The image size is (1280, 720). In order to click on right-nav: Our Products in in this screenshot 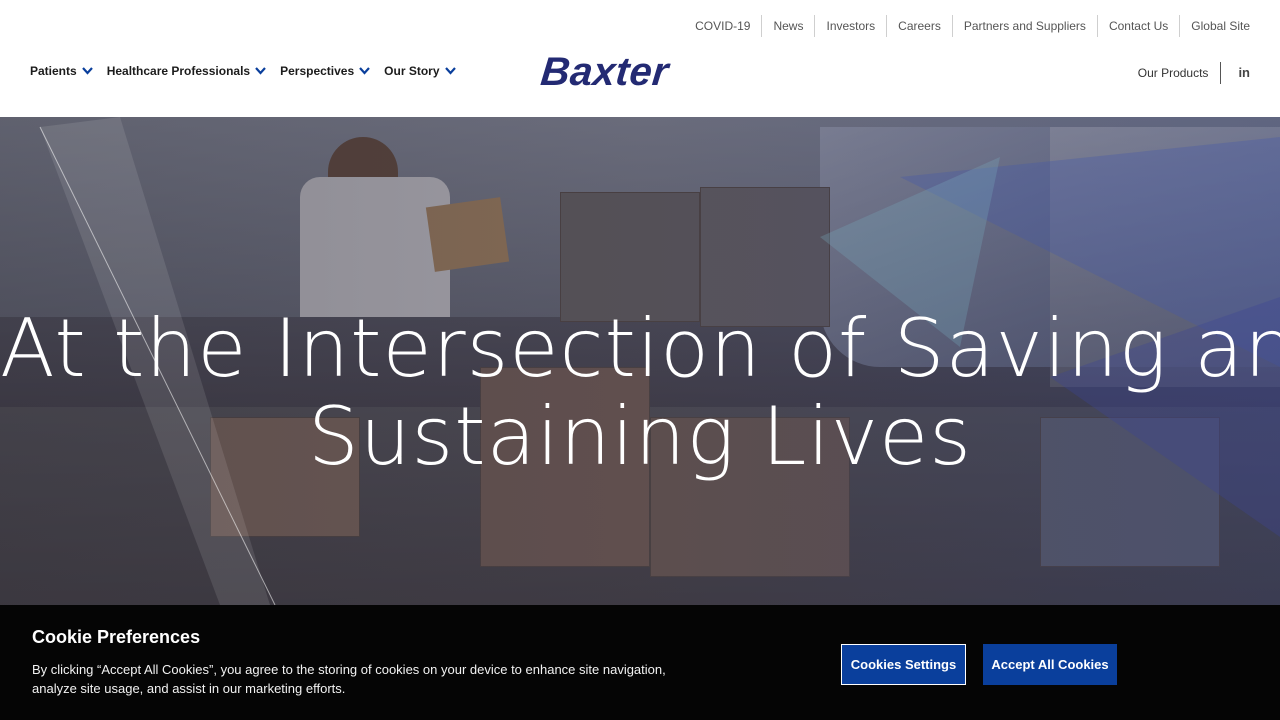, I will do `click(1194, 73)`.